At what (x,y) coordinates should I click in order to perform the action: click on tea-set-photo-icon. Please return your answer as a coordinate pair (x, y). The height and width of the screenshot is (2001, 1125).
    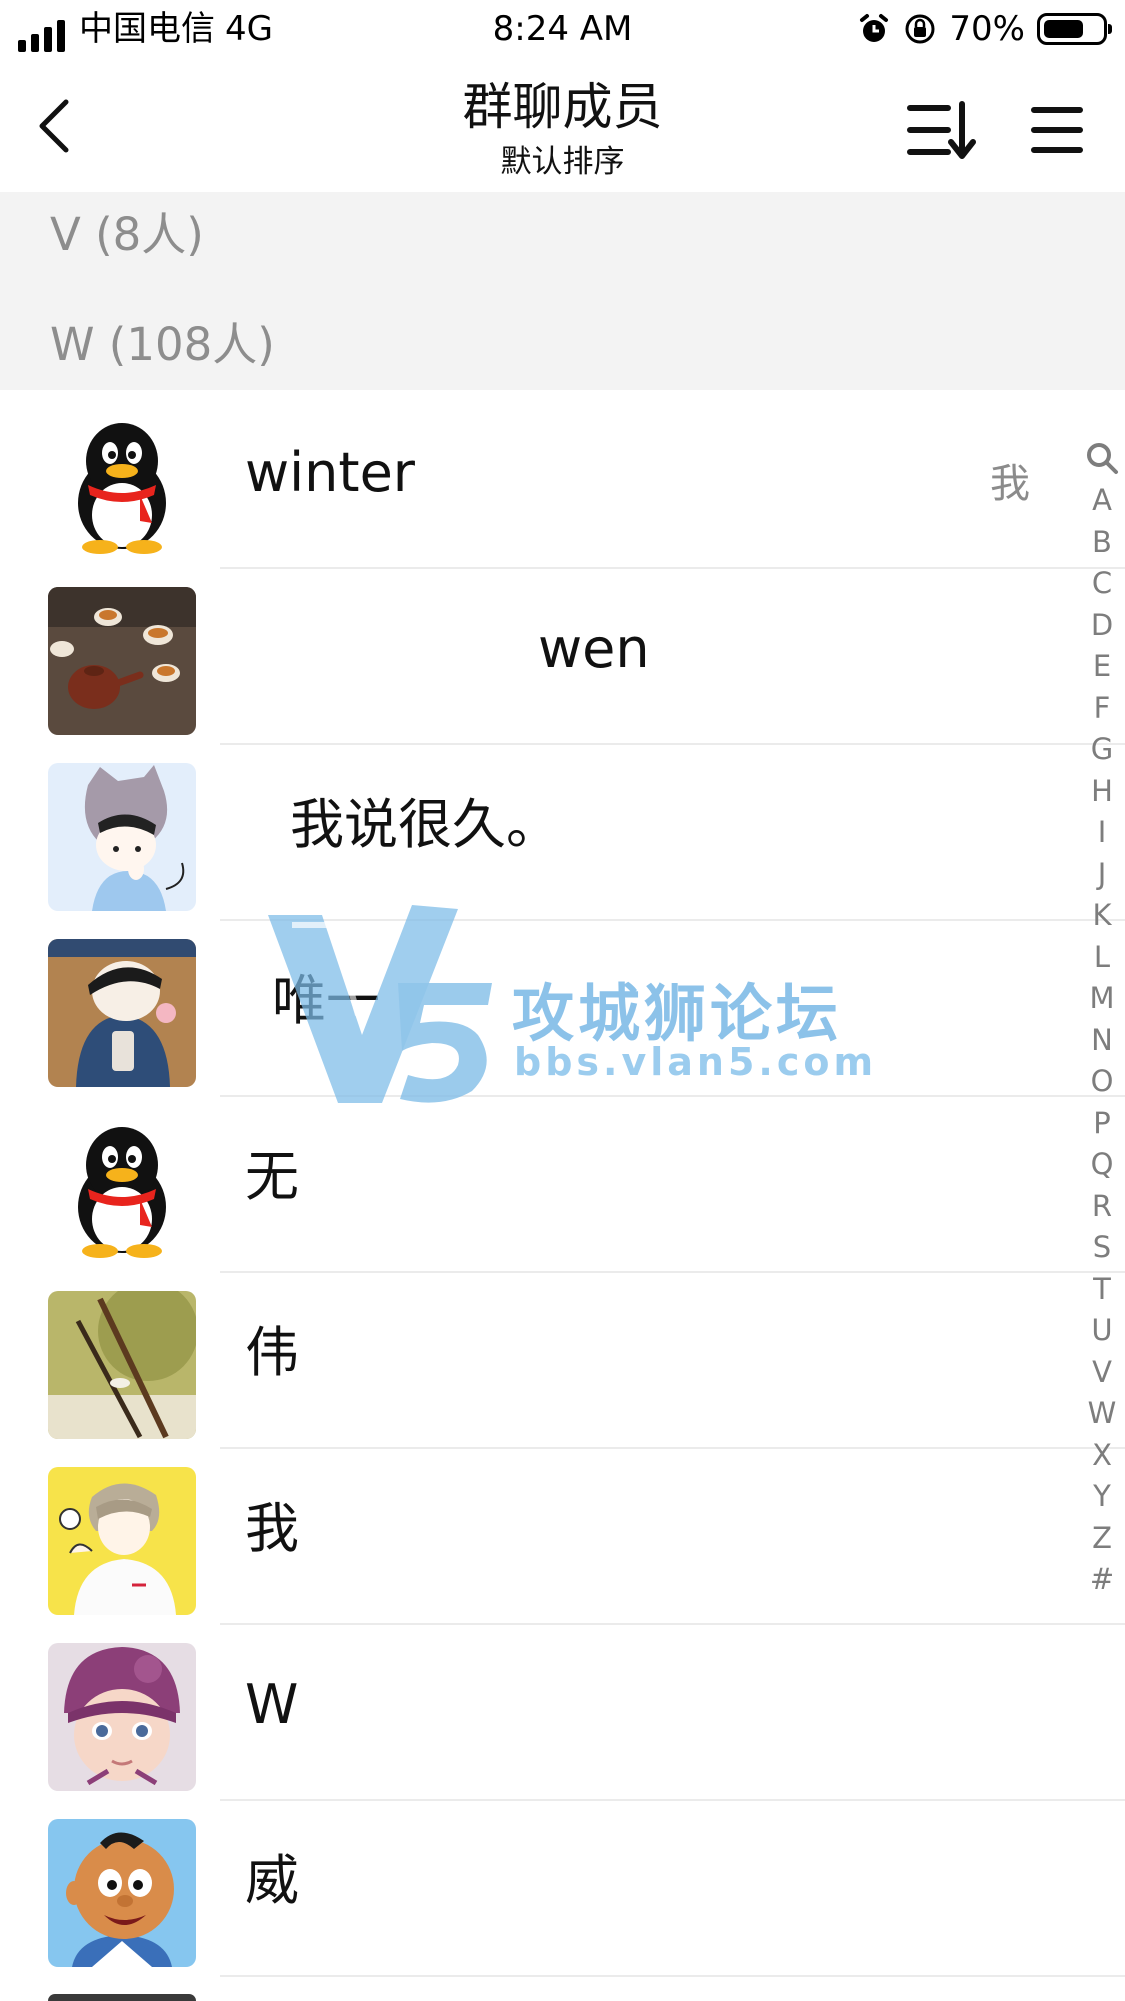
    Looking at the image, I should click on (122, 661).